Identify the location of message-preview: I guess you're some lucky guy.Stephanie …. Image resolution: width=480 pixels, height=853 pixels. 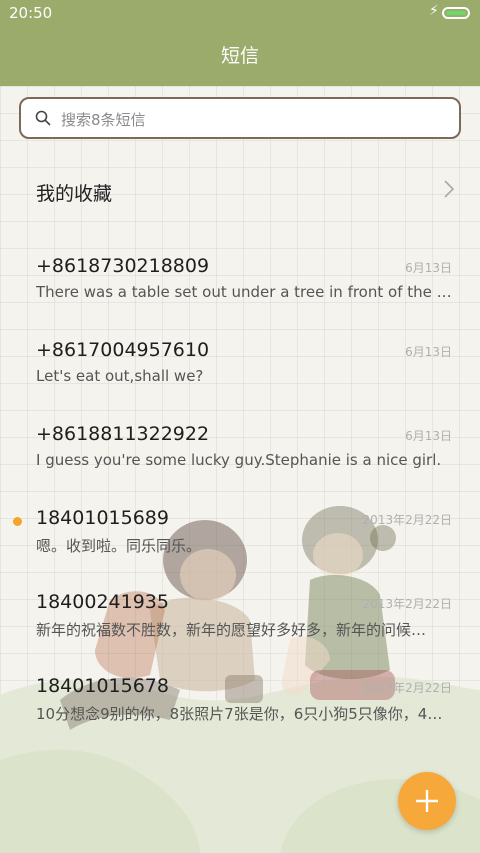
(239, 460).